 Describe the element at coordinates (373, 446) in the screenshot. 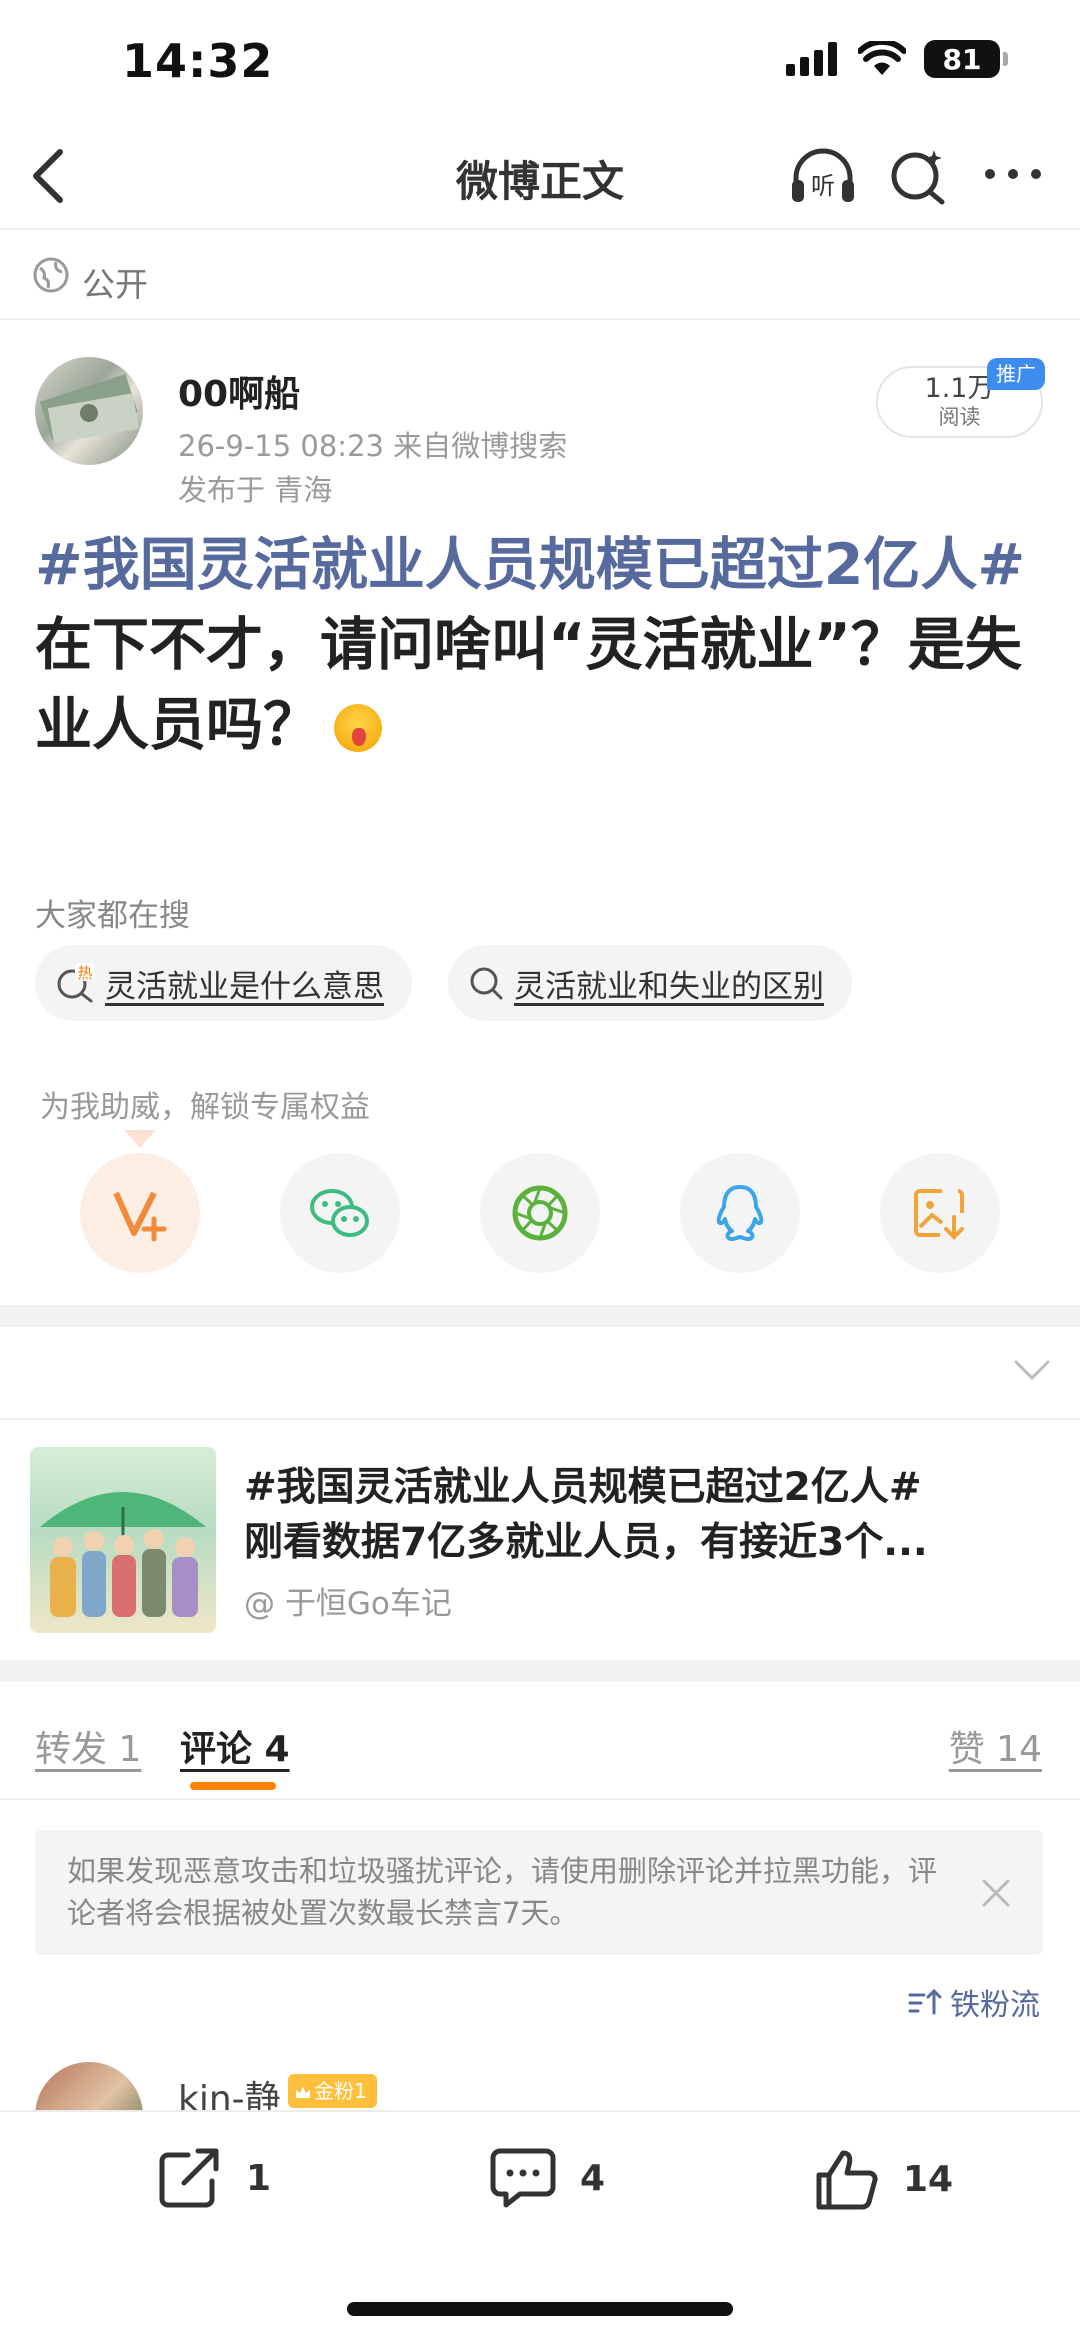

I see `post-time-source: 26-9-15 08:23 来自微博搜索` at that location.